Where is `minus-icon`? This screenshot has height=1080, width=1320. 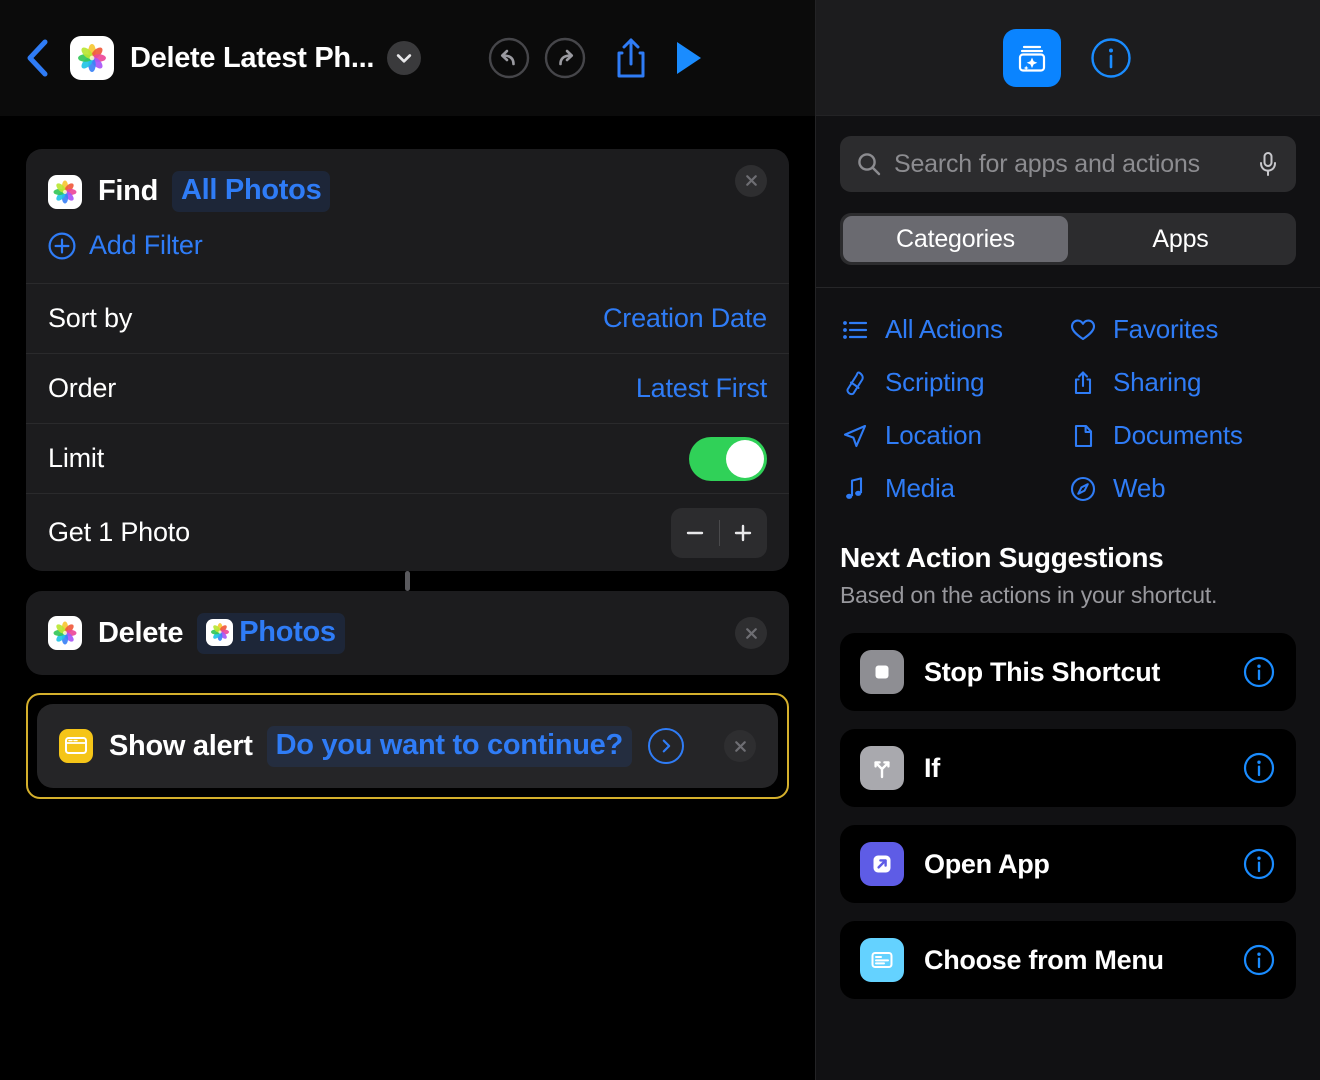 minus-icon is located at coordinates (694, 532).